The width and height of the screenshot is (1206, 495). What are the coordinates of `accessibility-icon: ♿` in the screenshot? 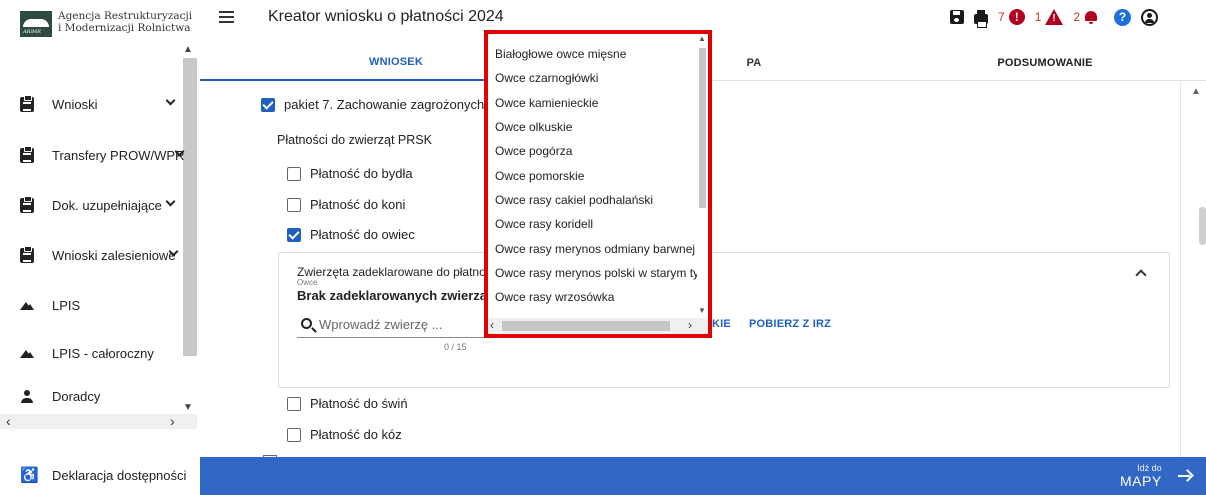 It's located at (29, 475).